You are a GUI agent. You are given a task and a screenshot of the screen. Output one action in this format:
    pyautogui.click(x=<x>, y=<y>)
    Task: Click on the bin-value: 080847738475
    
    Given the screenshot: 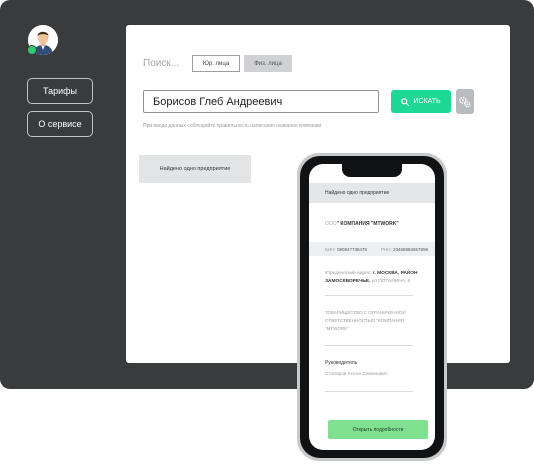 What is the action you would take?
    pyautogui.click(x=351, y=249)
    